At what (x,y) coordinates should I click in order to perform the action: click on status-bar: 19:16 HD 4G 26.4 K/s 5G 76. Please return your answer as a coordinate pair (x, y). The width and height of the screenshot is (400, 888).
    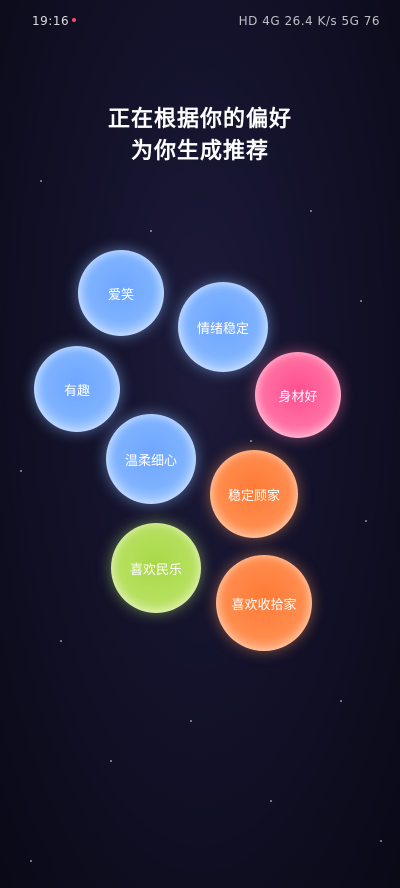
    Looking at the image, I should click on (200, 20).